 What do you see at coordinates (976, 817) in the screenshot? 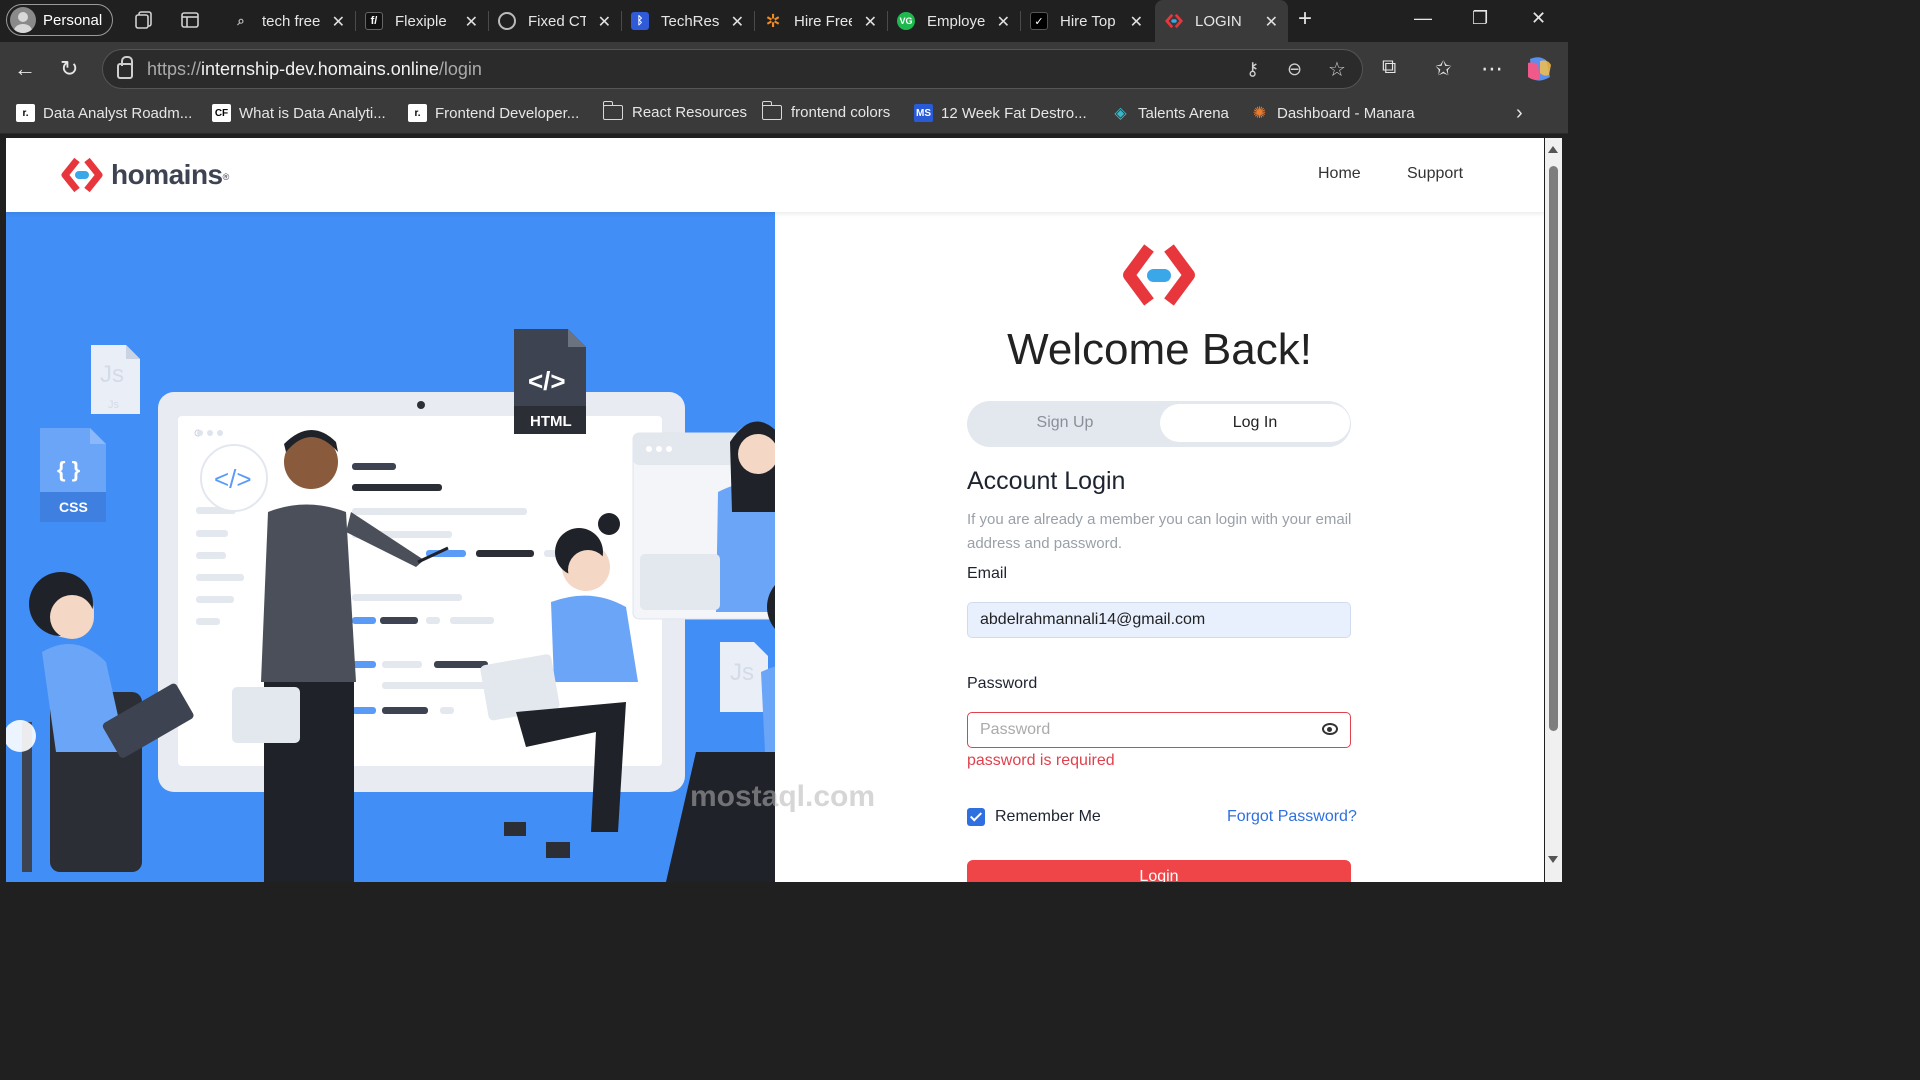
I see `remember-me-checkbox` at bounding box center [976, 817].